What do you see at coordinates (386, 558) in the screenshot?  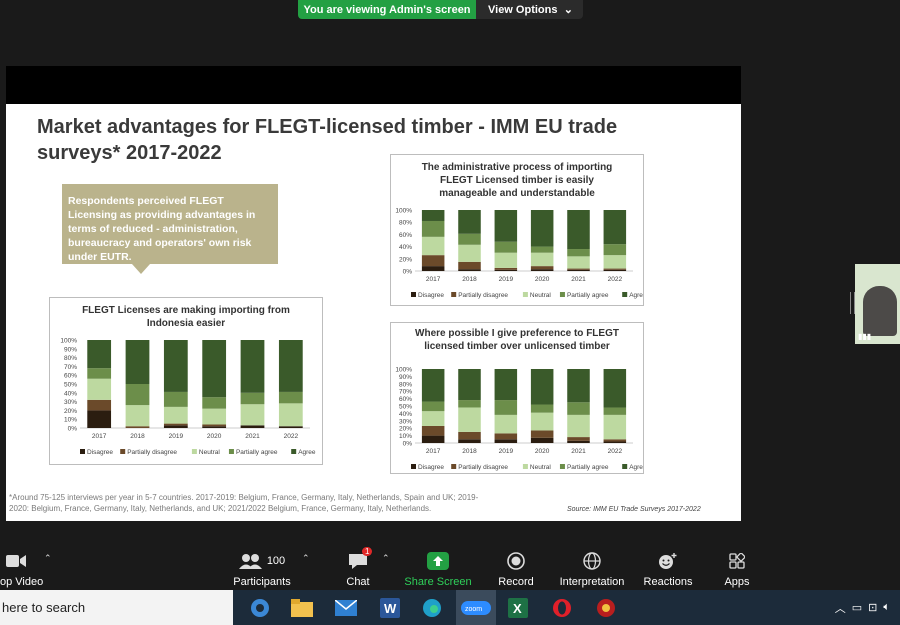 I see `chat-options-caret: ⌃` at bounding box center [386, 558].